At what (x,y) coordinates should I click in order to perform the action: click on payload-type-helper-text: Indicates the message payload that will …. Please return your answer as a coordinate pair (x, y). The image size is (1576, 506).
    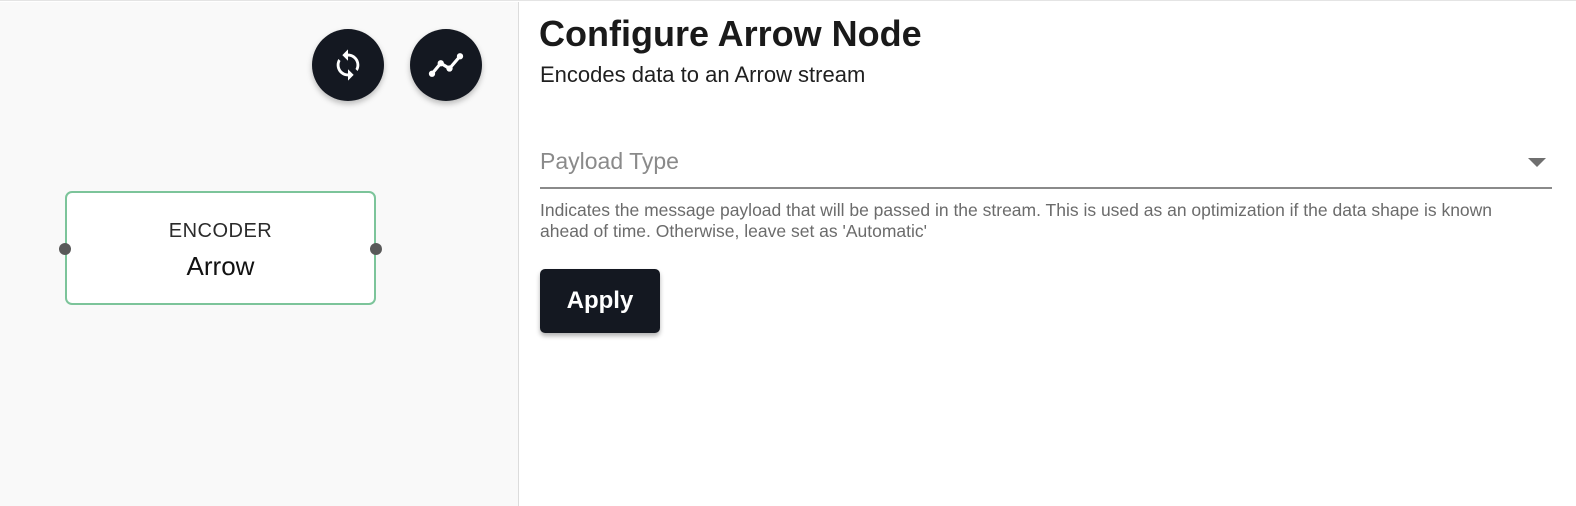
    Looking at the image, I should click on (1016, 220).